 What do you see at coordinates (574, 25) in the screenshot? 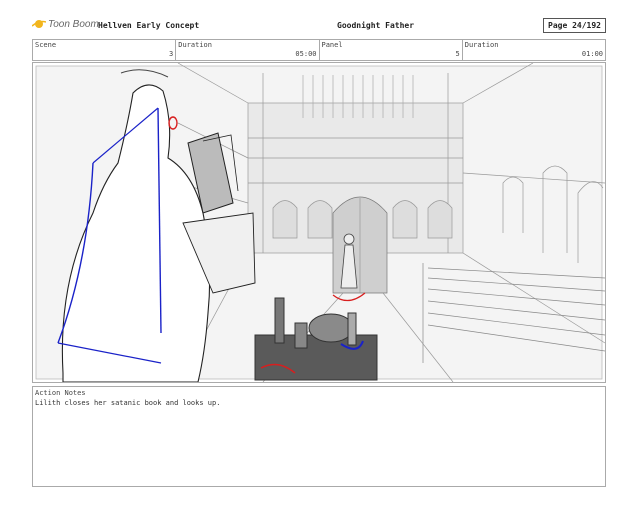
I see `page-number: Page 24/192` at bounding box center [574, 25].